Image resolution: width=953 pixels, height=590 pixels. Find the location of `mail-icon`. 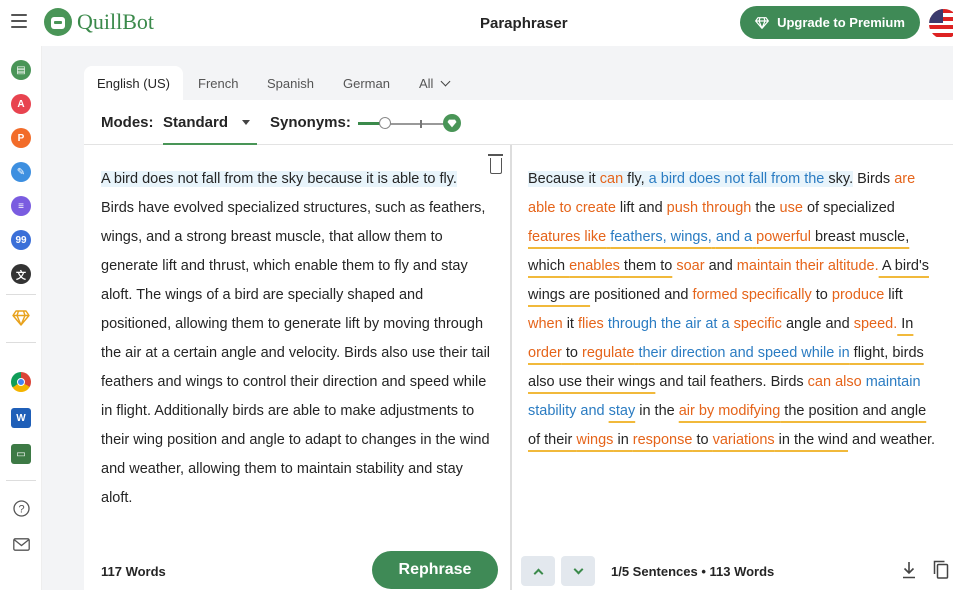

mail-icon is located at coordinates (21, 544).